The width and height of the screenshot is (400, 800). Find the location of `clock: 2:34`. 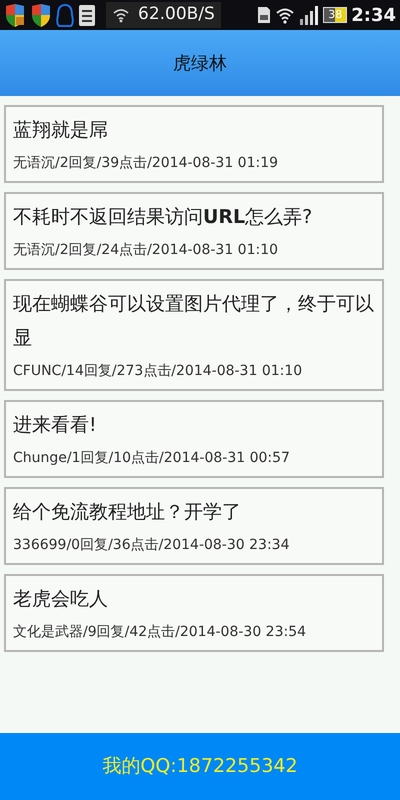

clock: 2:34 is located at coordinates (373, 16).